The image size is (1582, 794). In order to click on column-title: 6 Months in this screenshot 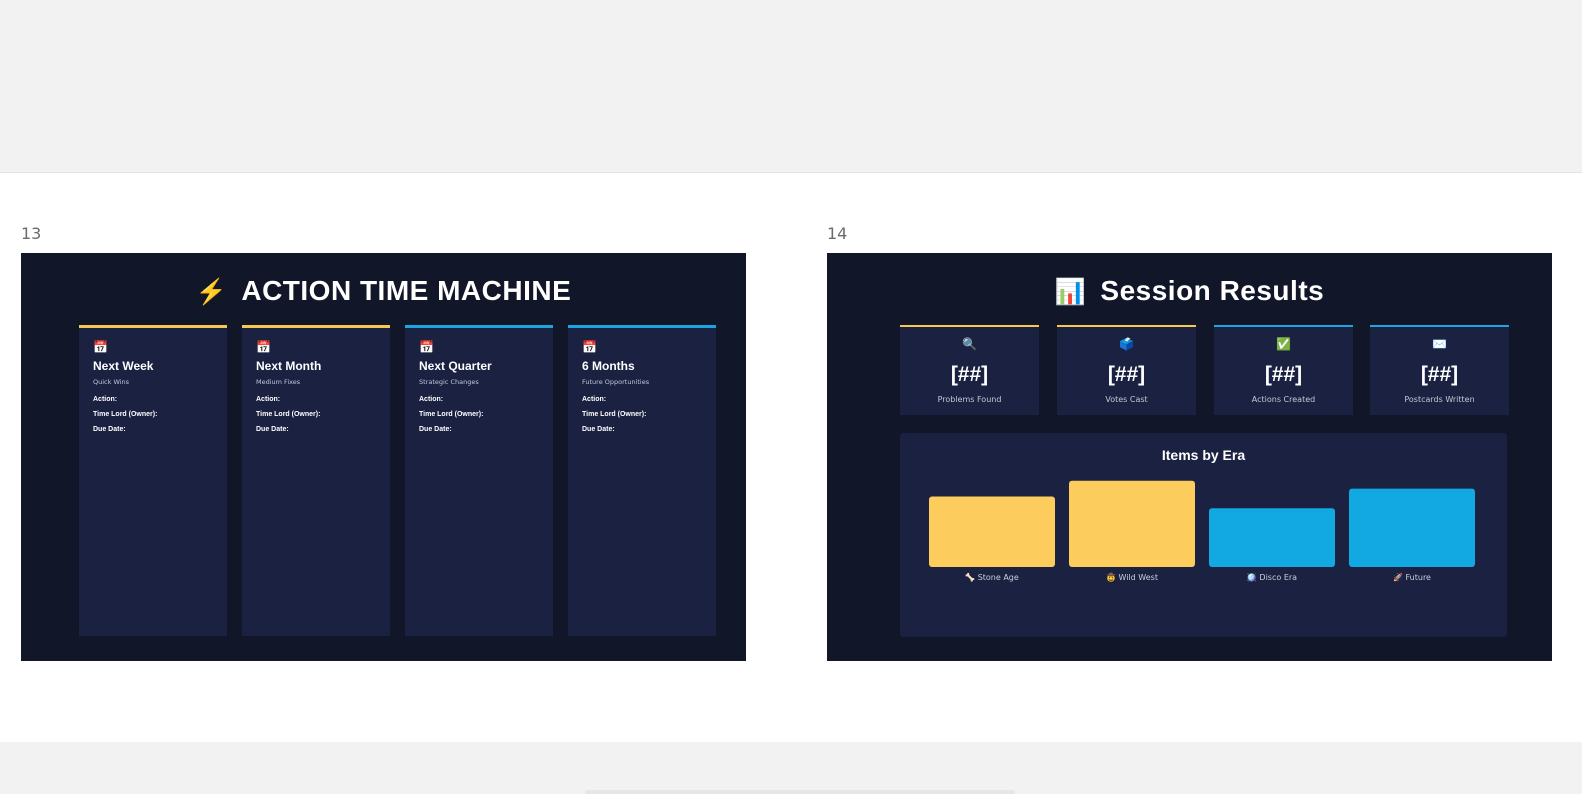, I will do `click(608, 366)`.